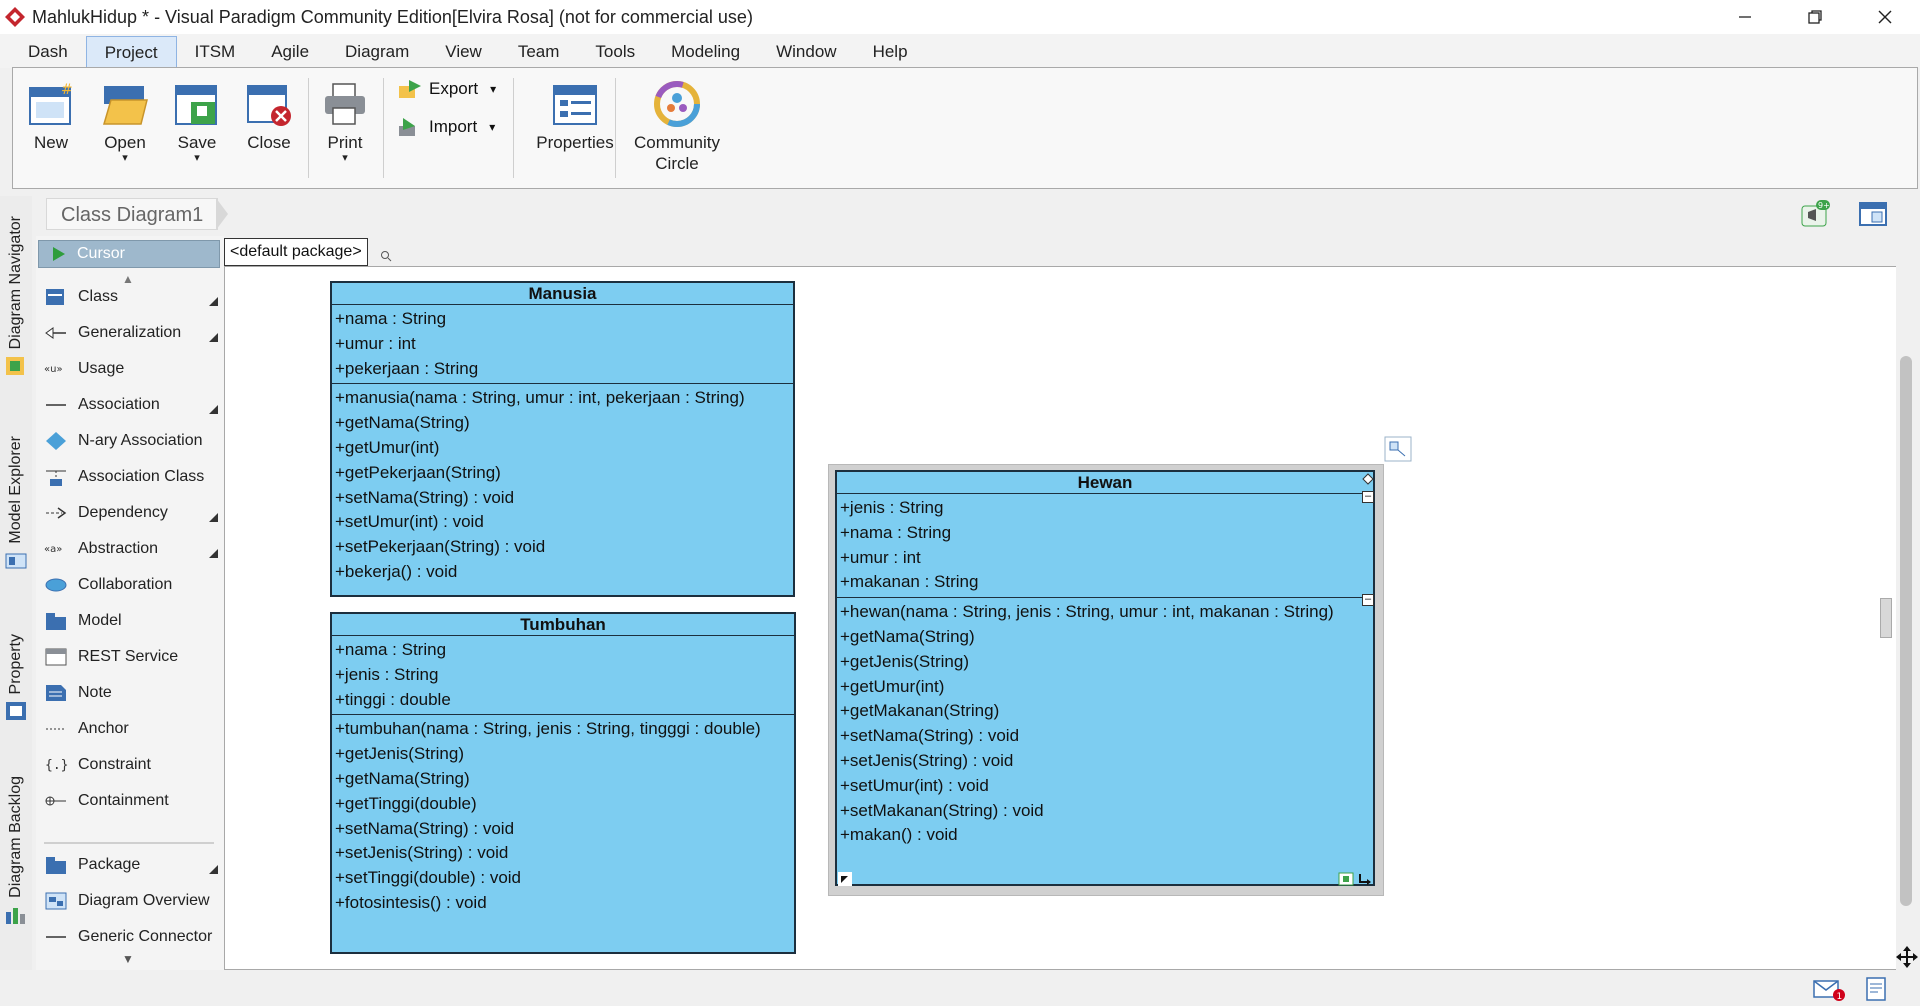 This screenshot has height=1006, width=1920. Describe the element at coordinates (296, 252) in the screenshot. I see `package-tab: <default package>` at that location.